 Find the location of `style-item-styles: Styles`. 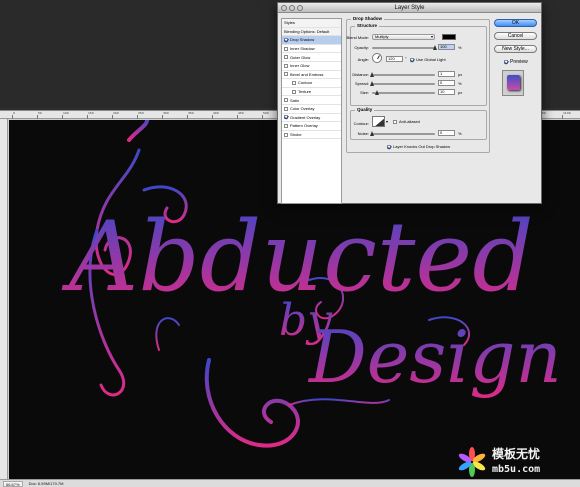

style-item-styles: Styles is located at coordinates (311, 23).